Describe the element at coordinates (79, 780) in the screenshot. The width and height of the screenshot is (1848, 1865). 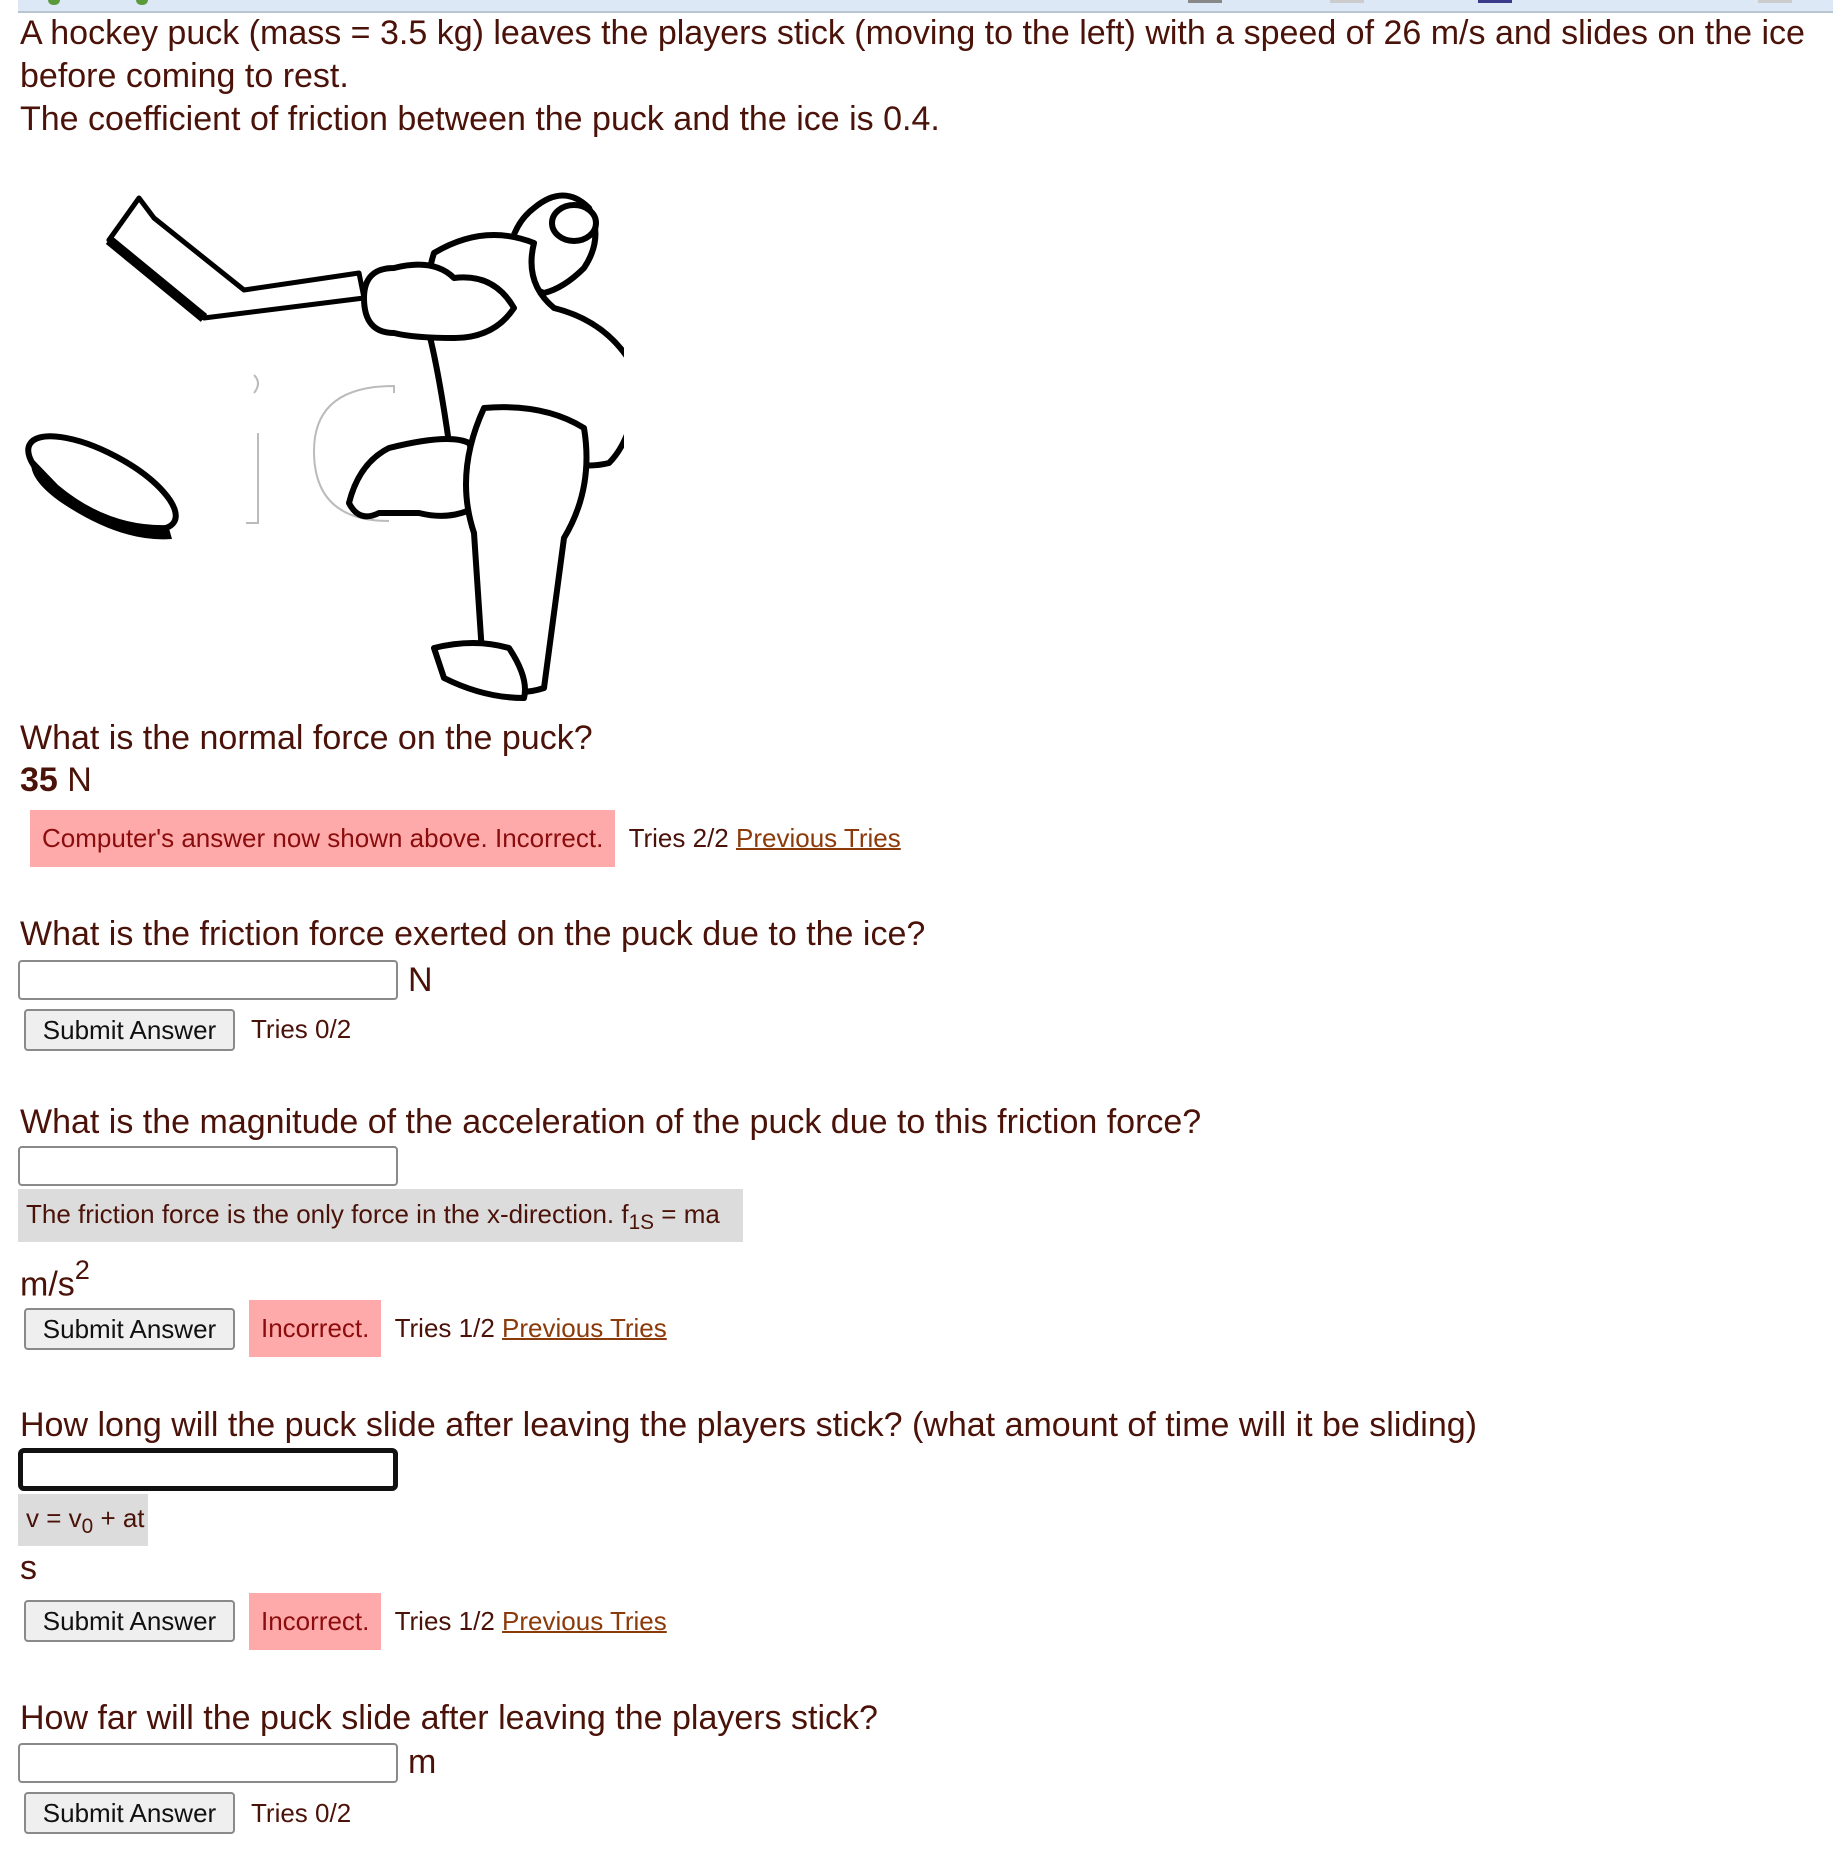
I see `question-1-unit: N` at that location.